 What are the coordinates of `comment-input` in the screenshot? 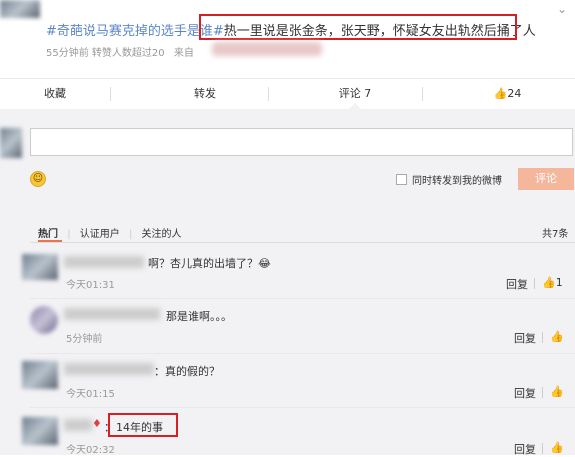 It's located at (301, 142).